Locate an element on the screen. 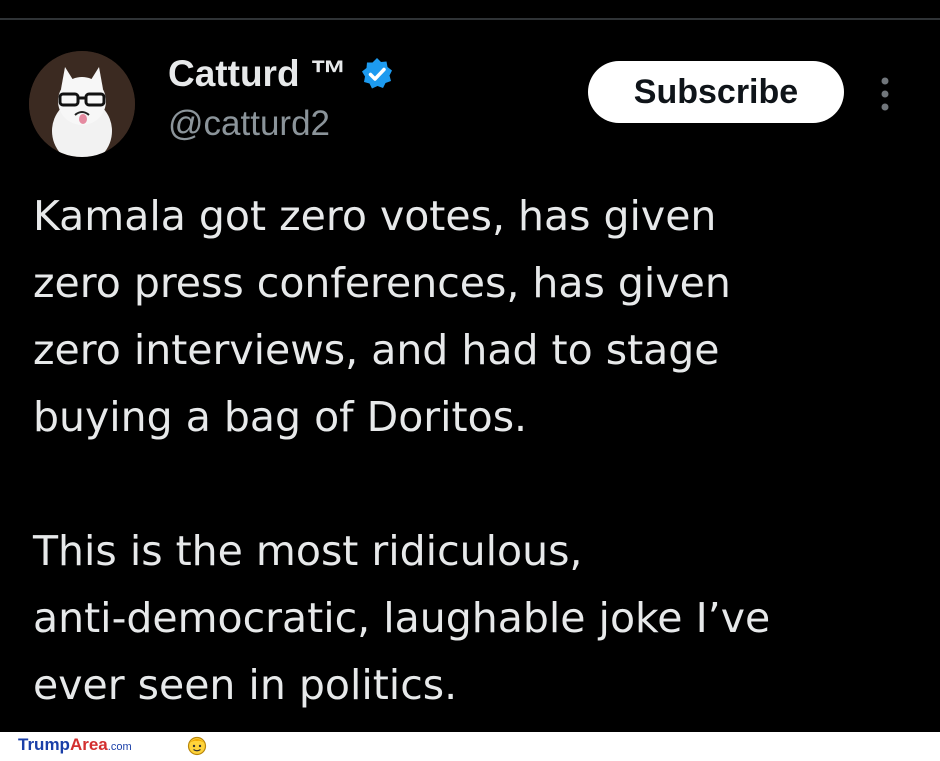 This screenshot has width=940, height=761. author-display-name: Catturd ™ is located at coordinates (281, 74).